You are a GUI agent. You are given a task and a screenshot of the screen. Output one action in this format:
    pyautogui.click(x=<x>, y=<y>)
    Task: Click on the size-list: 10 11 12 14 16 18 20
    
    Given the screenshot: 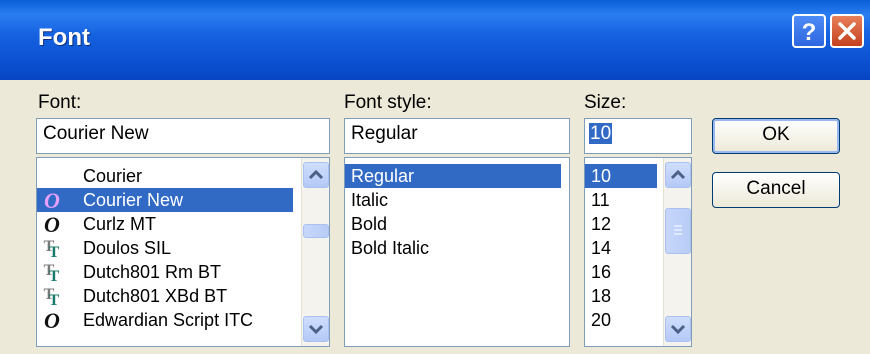 What is the action you would take?
    pyautogui.click(x=638, y=252)
    